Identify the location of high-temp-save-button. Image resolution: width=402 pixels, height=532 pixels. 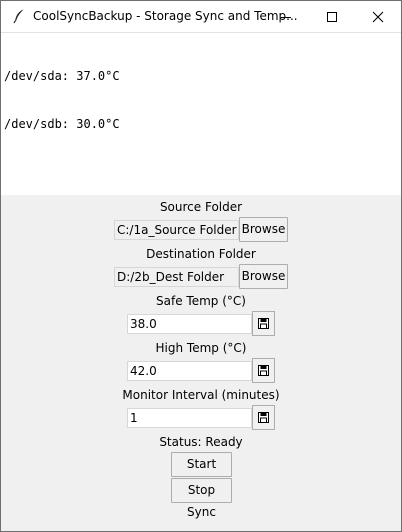
(263, 370).